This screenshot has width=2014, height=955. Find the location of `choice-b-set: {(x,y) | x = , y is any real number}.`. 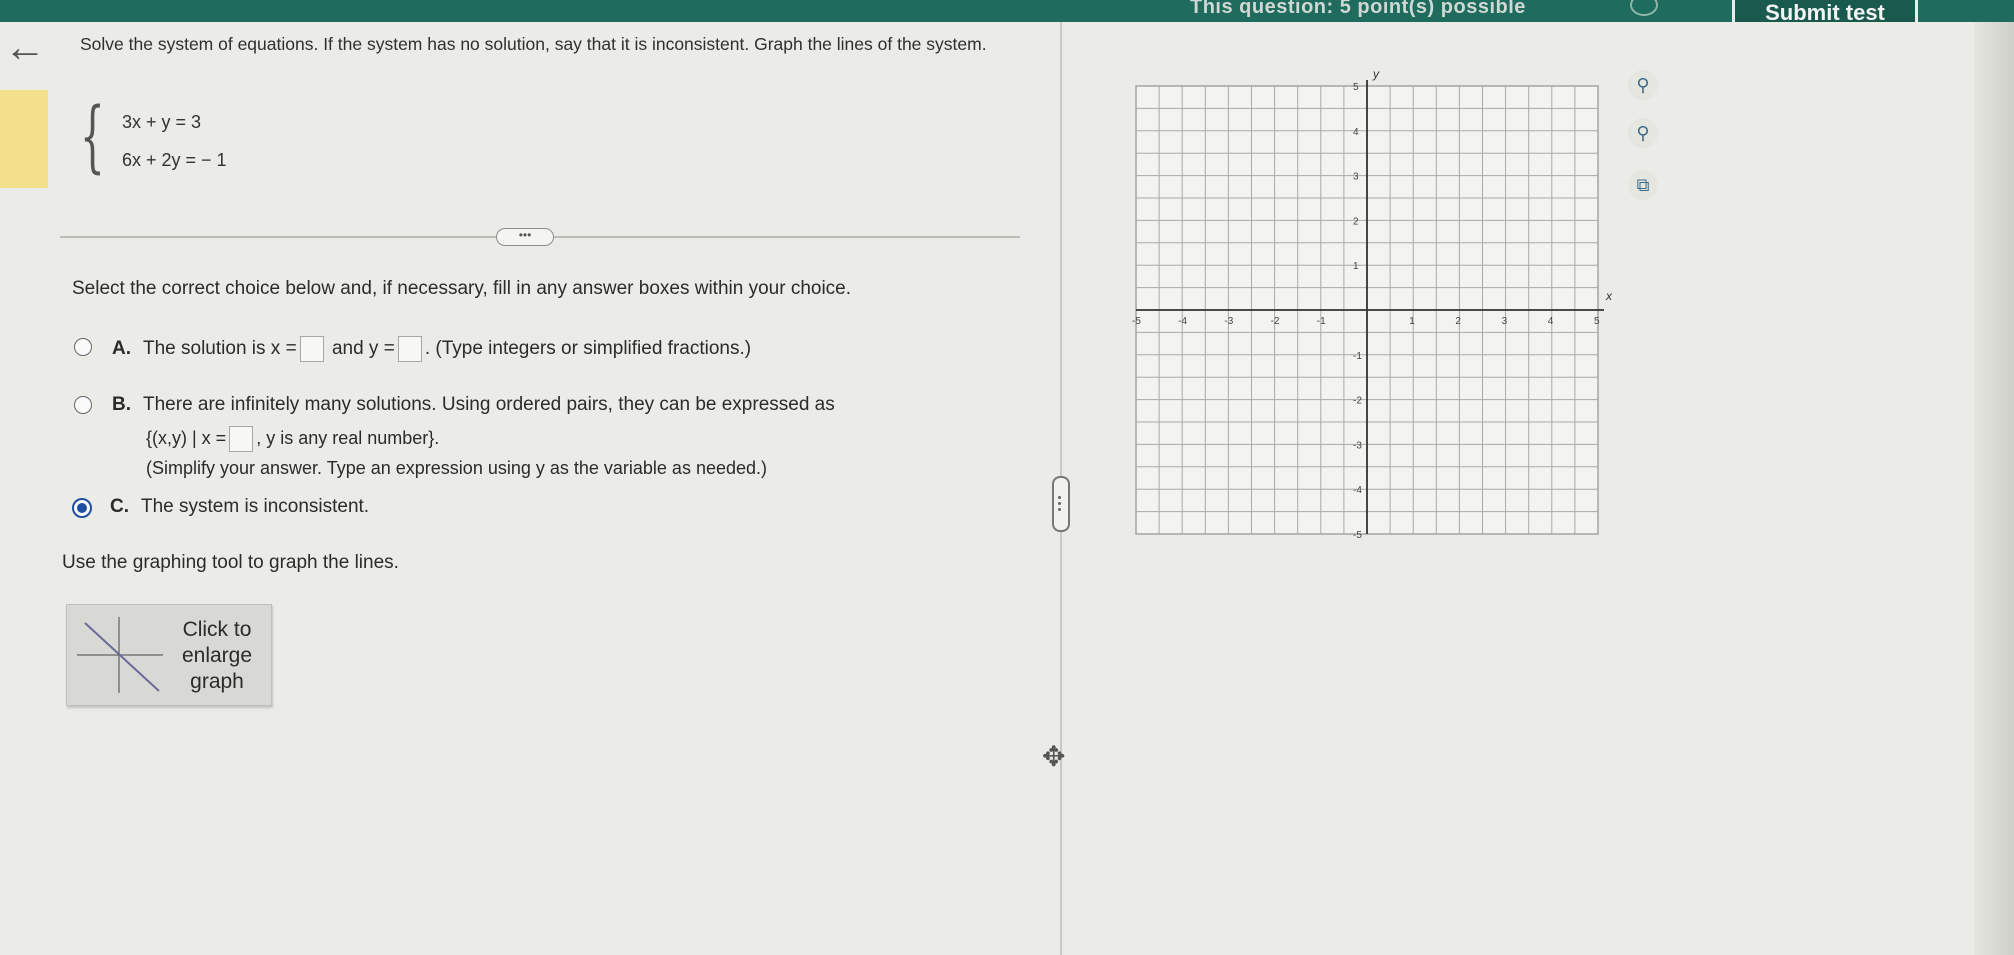

choice-b-set: {(x,y) | x = , y is any real number}. is located at coordinates (292, 439).